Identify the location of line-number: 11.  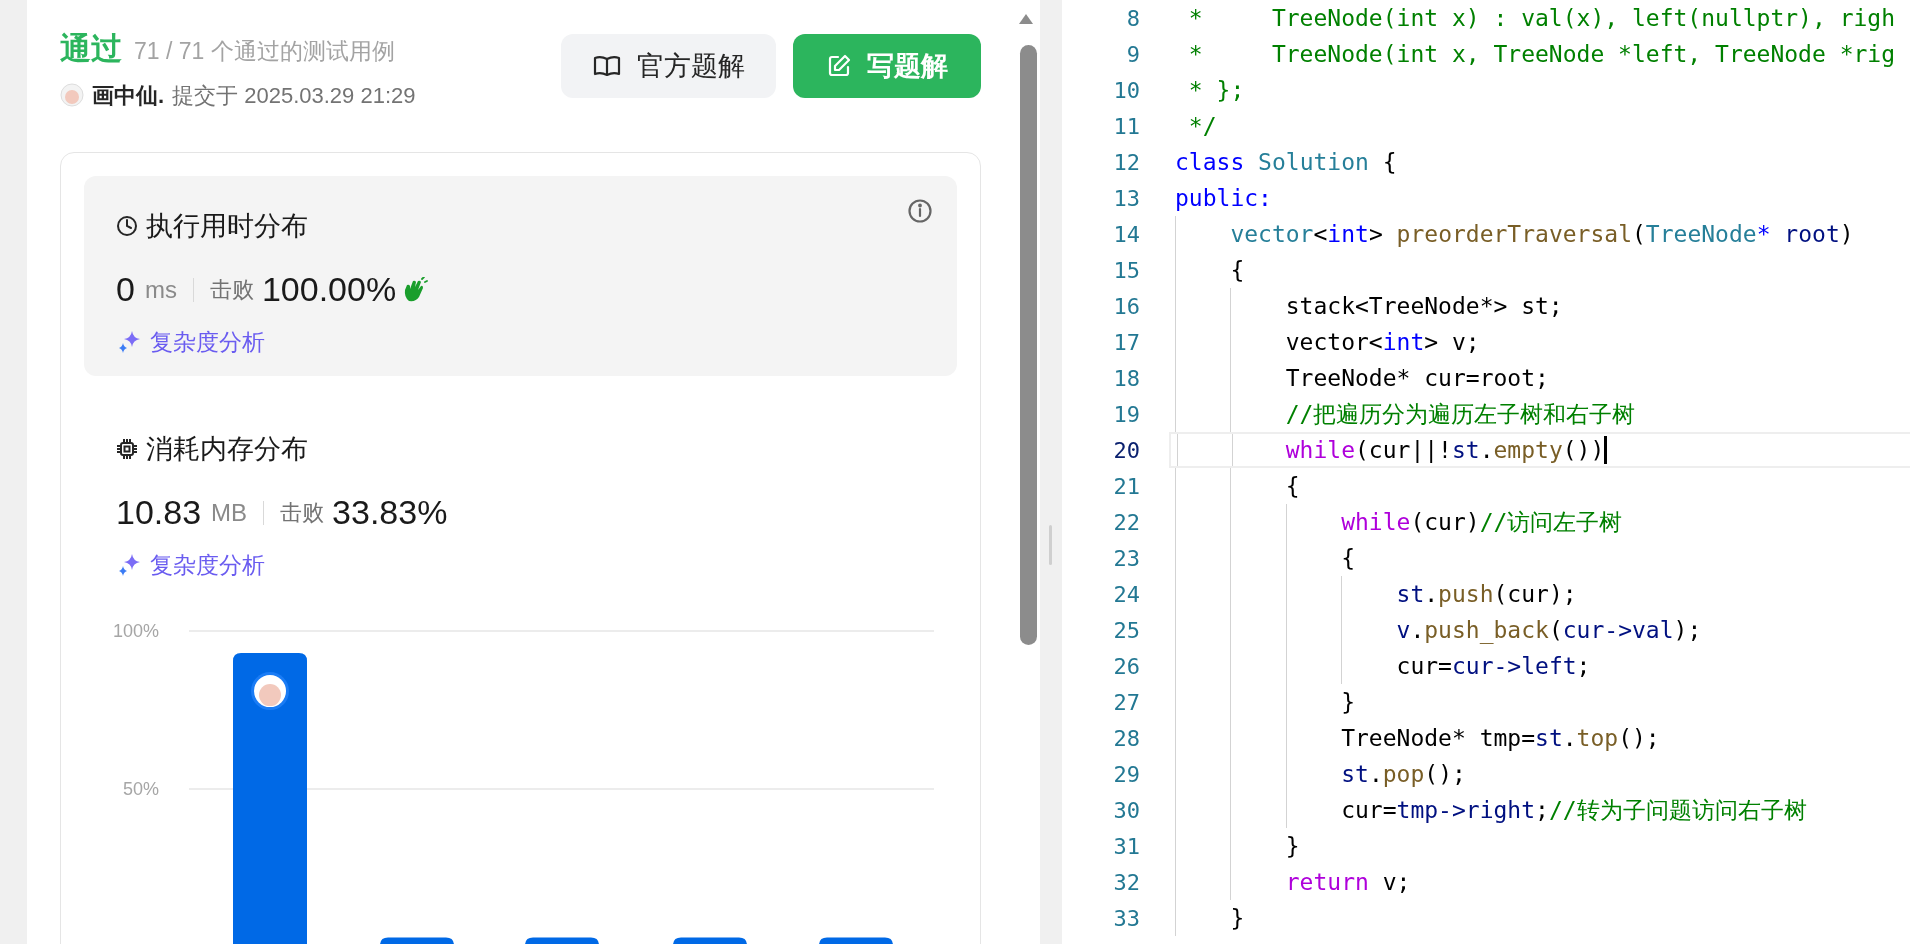
(1126, 126).